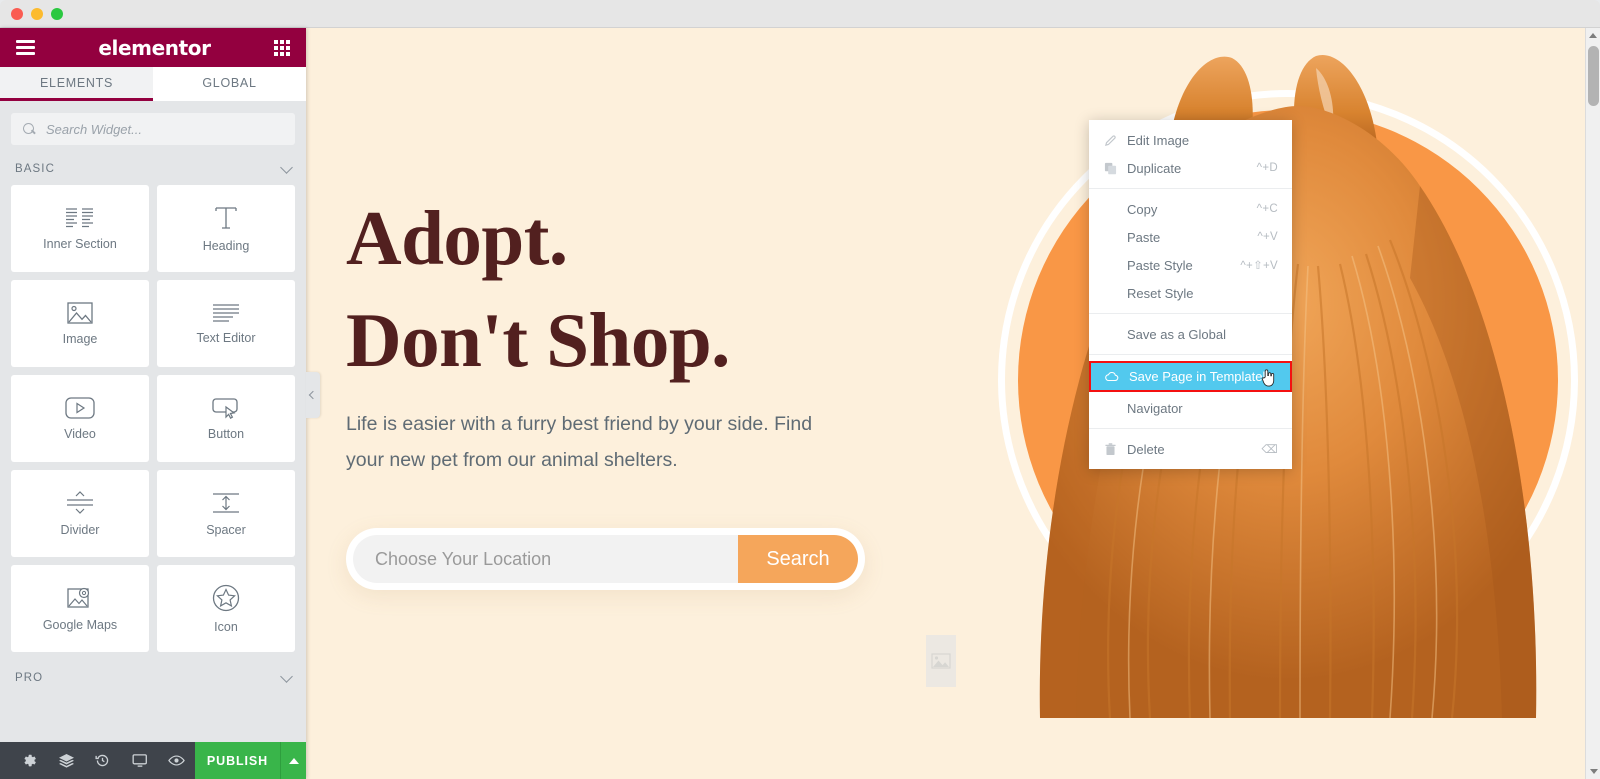 The width and height of the screenshot is (1600, 779). What do you see at coordinates (29, 678) in the screenshot?
I see `section-label-pro: PRO` at bounding box center [29, 678].